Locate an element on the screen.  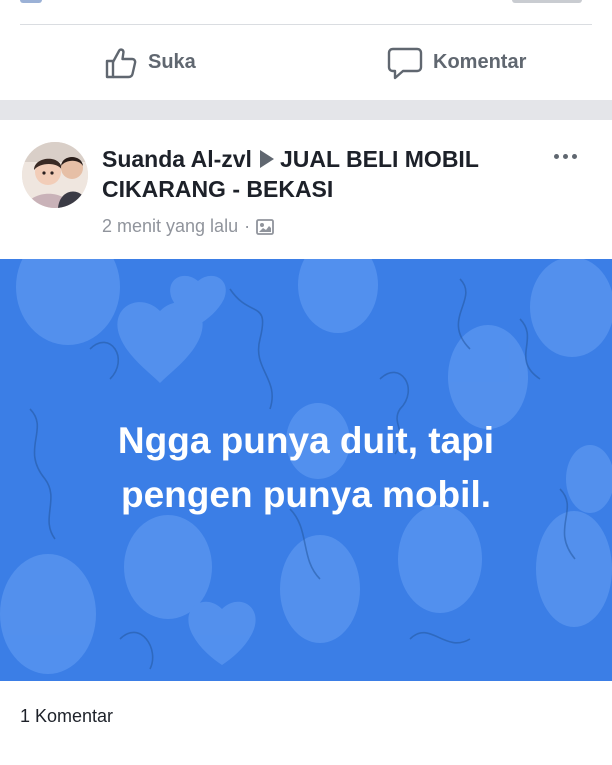
comment-label: Komentar is located at coordinates (480, 62).